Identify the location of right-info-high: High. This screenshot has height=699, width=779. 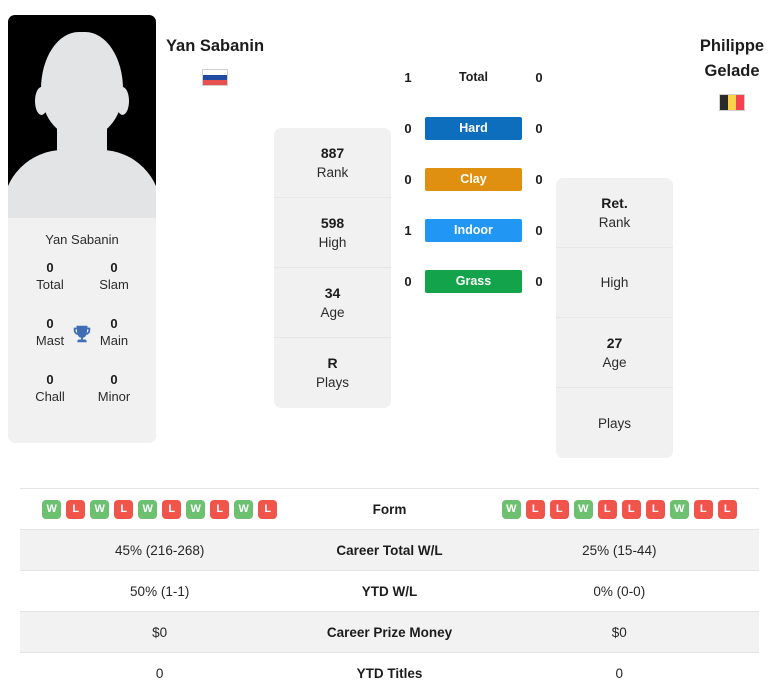
(614, 283).